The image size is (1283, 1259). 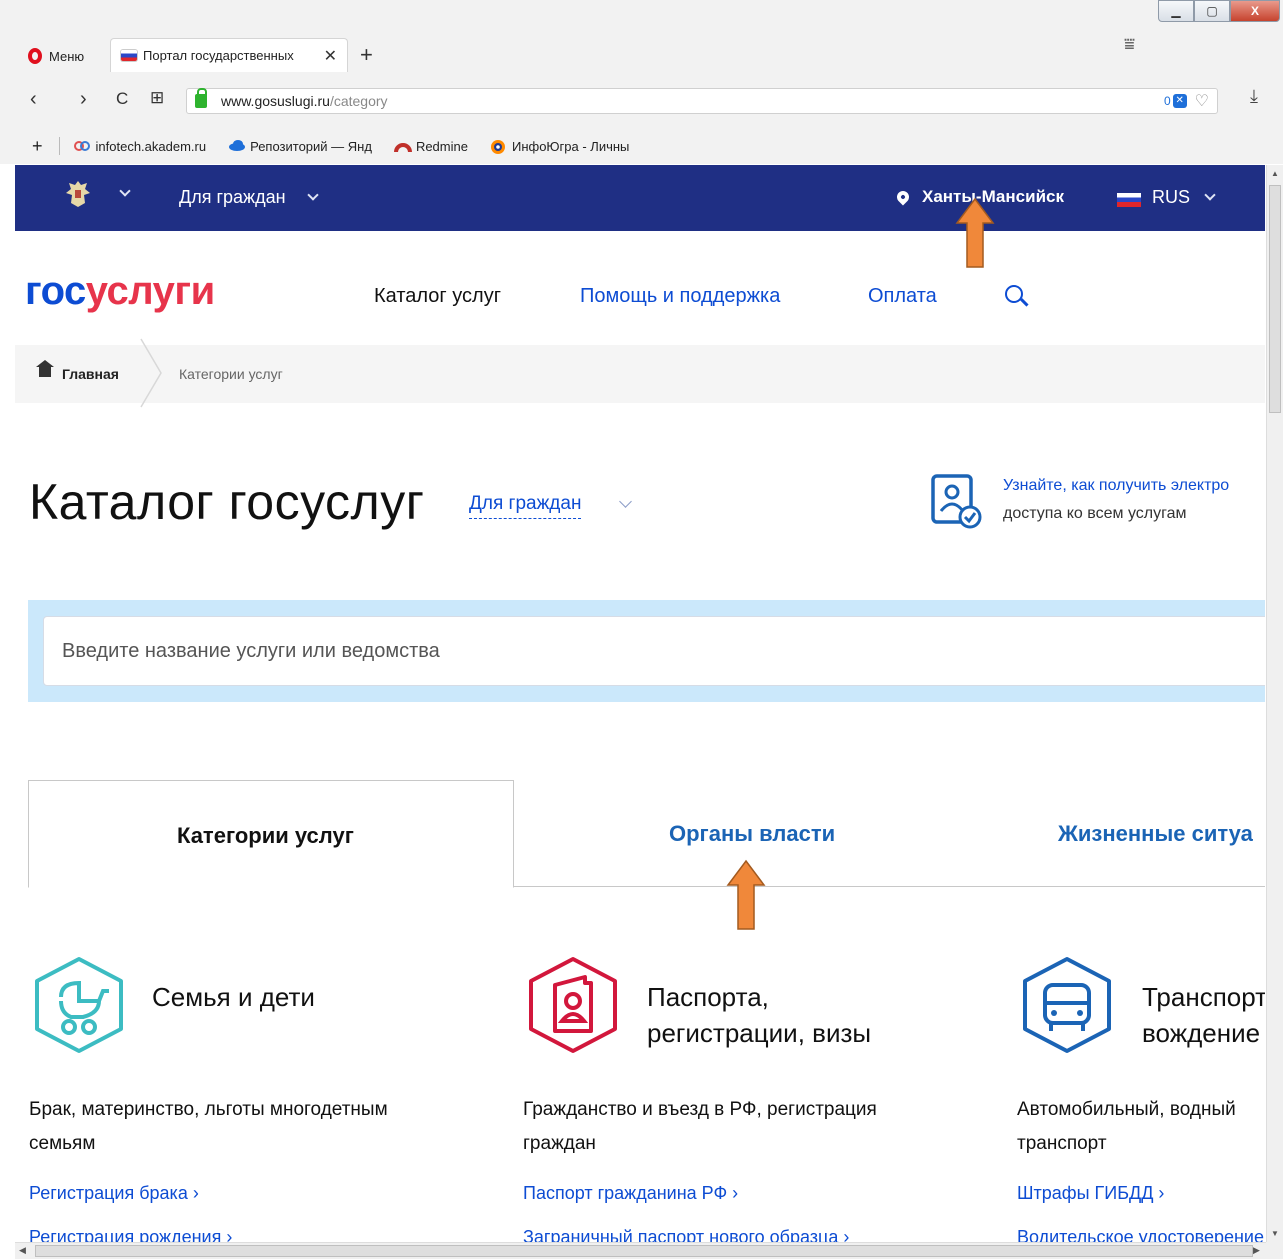 I want to click on back-icon: ‹, so click(x=33, y=99).